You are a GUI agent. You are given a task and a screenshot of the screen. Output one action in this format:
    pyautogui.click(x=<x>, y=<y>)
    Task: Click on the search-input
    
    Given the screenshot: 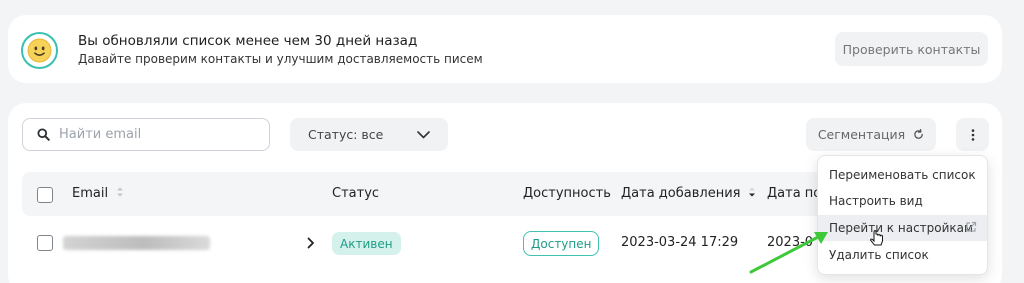 What is the action you would take?
    pyautogui.click(x=159, y=134)
    